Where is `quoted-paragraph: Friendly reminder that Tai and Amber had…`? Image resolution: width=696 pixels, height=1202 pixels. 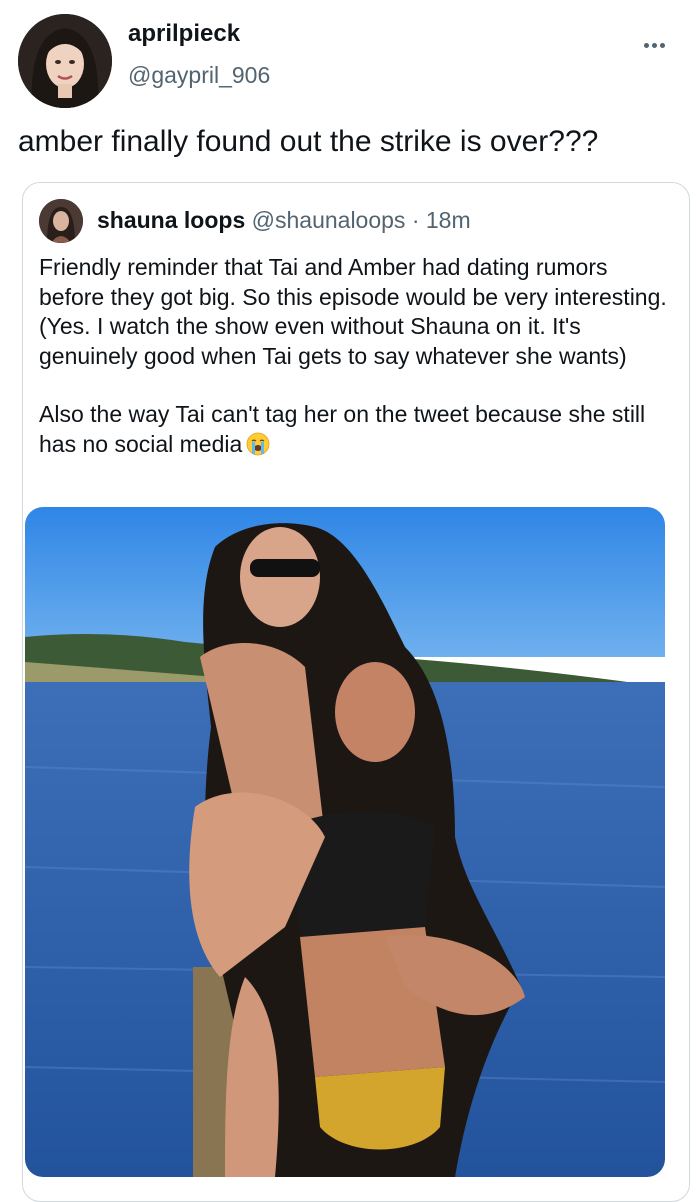 quoted-paragraph: Friendly reminder that Tai and Amber had… is located at coordinates (353, 311).